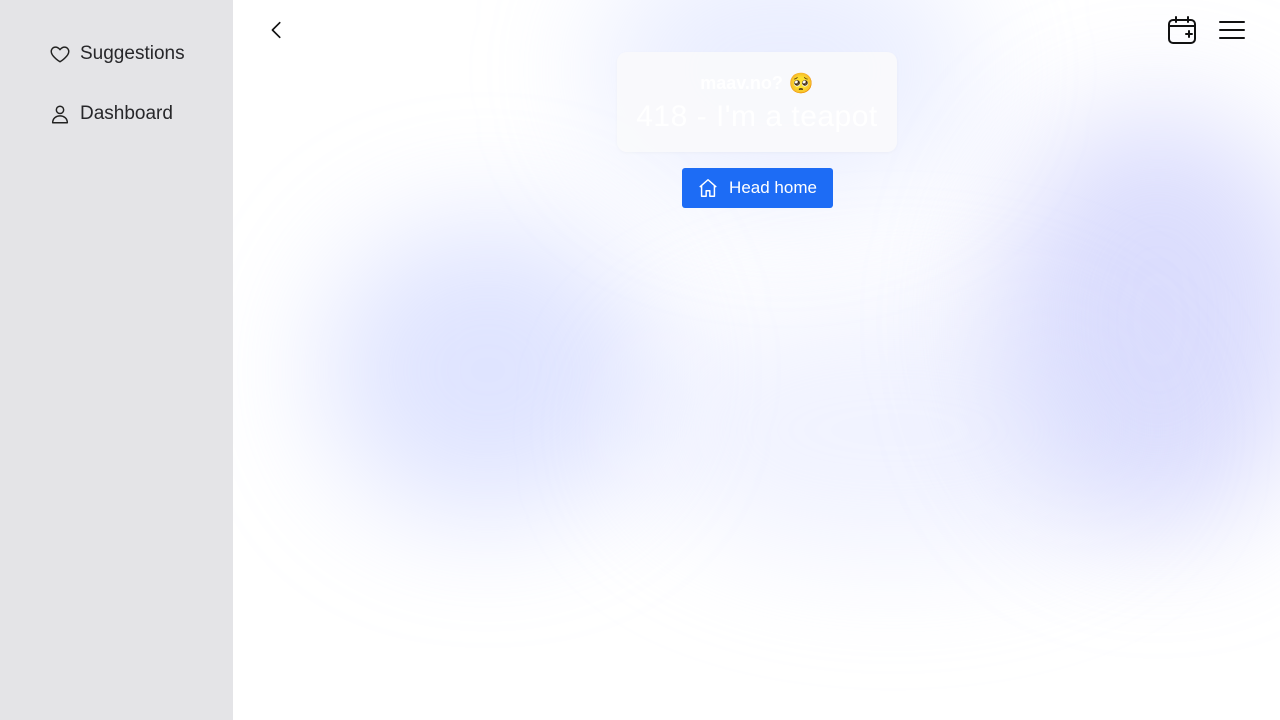 The width and height of the screenshot is (1280, 720). I want to click on sidebar-item-dashboard: Dashboard, so click(140, 114).